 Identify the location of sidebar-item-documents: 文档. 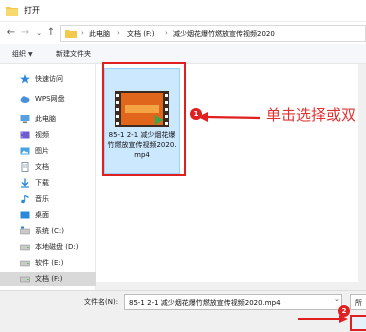
(48, 167).